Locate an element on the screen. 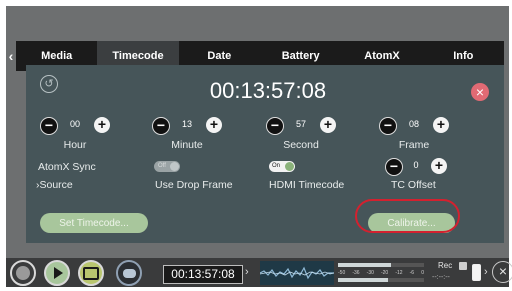  meter-tick: -30 is located at coordinates (370, 273).